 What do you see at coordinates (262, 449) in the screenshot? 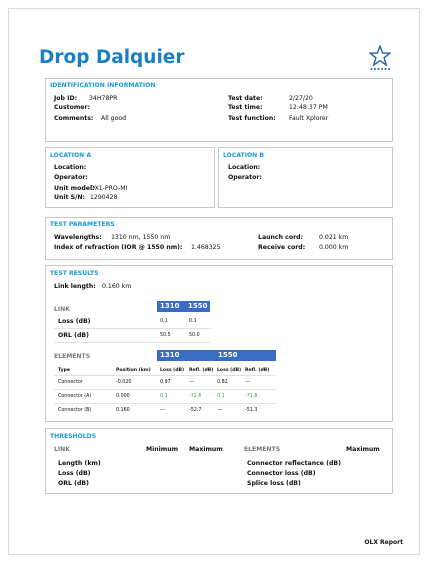
I see `thresholds-elements-heading: ELEMENTS` at bounding box center [262, 449].